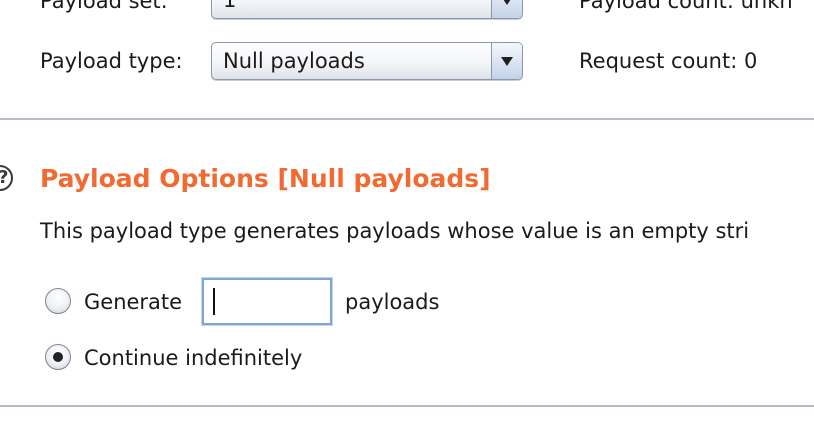 This screenshot has width=814, height=428. Describe the element at coordinates (265, 178) in the screenshot. I see `payload-options-title: Payload Options [Null payloads]` at that location.